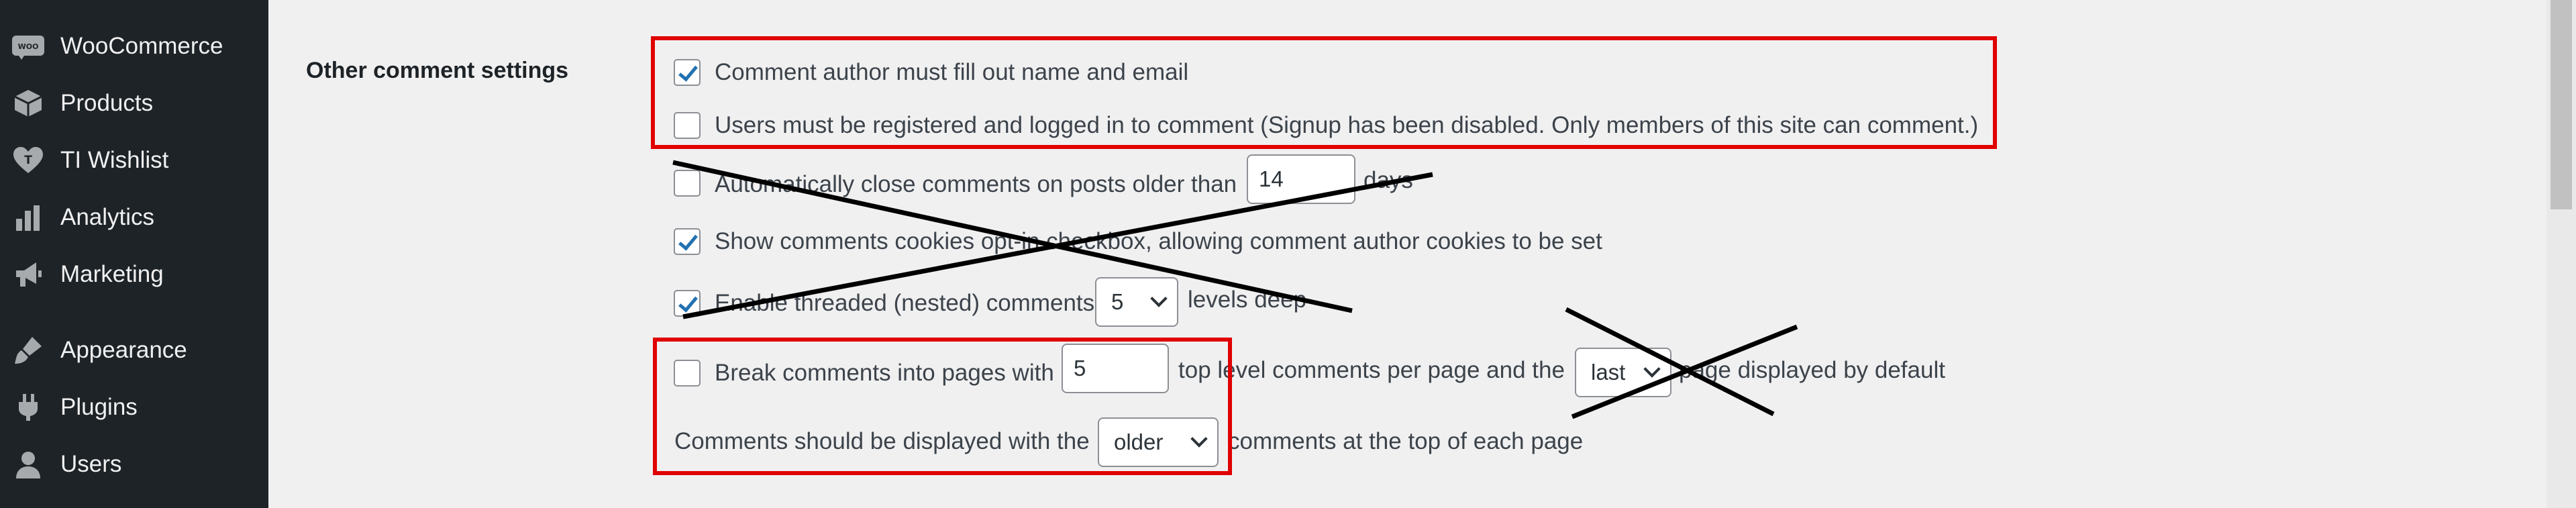  I want to click on comment-order-suffix: comments at the top of each page, so click(1406, 441).